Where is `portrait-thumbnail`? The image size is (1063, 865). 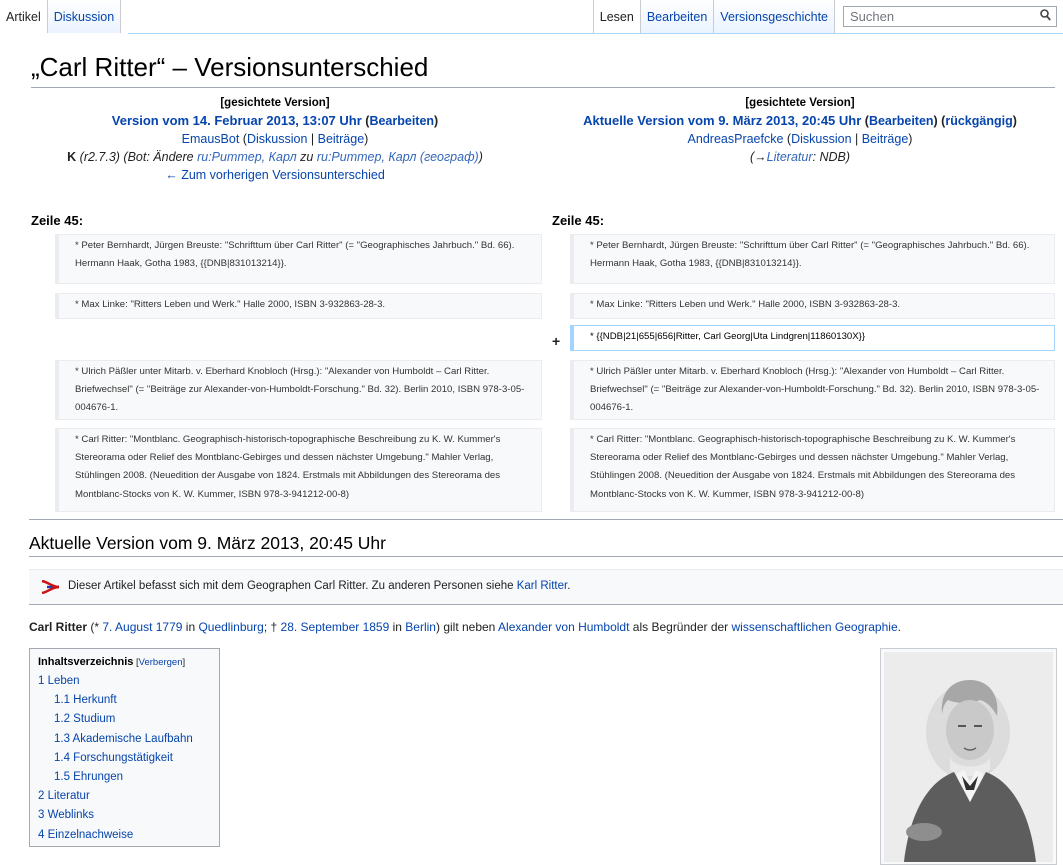 portrait-thumbnail is located at coordinates (968, 756).